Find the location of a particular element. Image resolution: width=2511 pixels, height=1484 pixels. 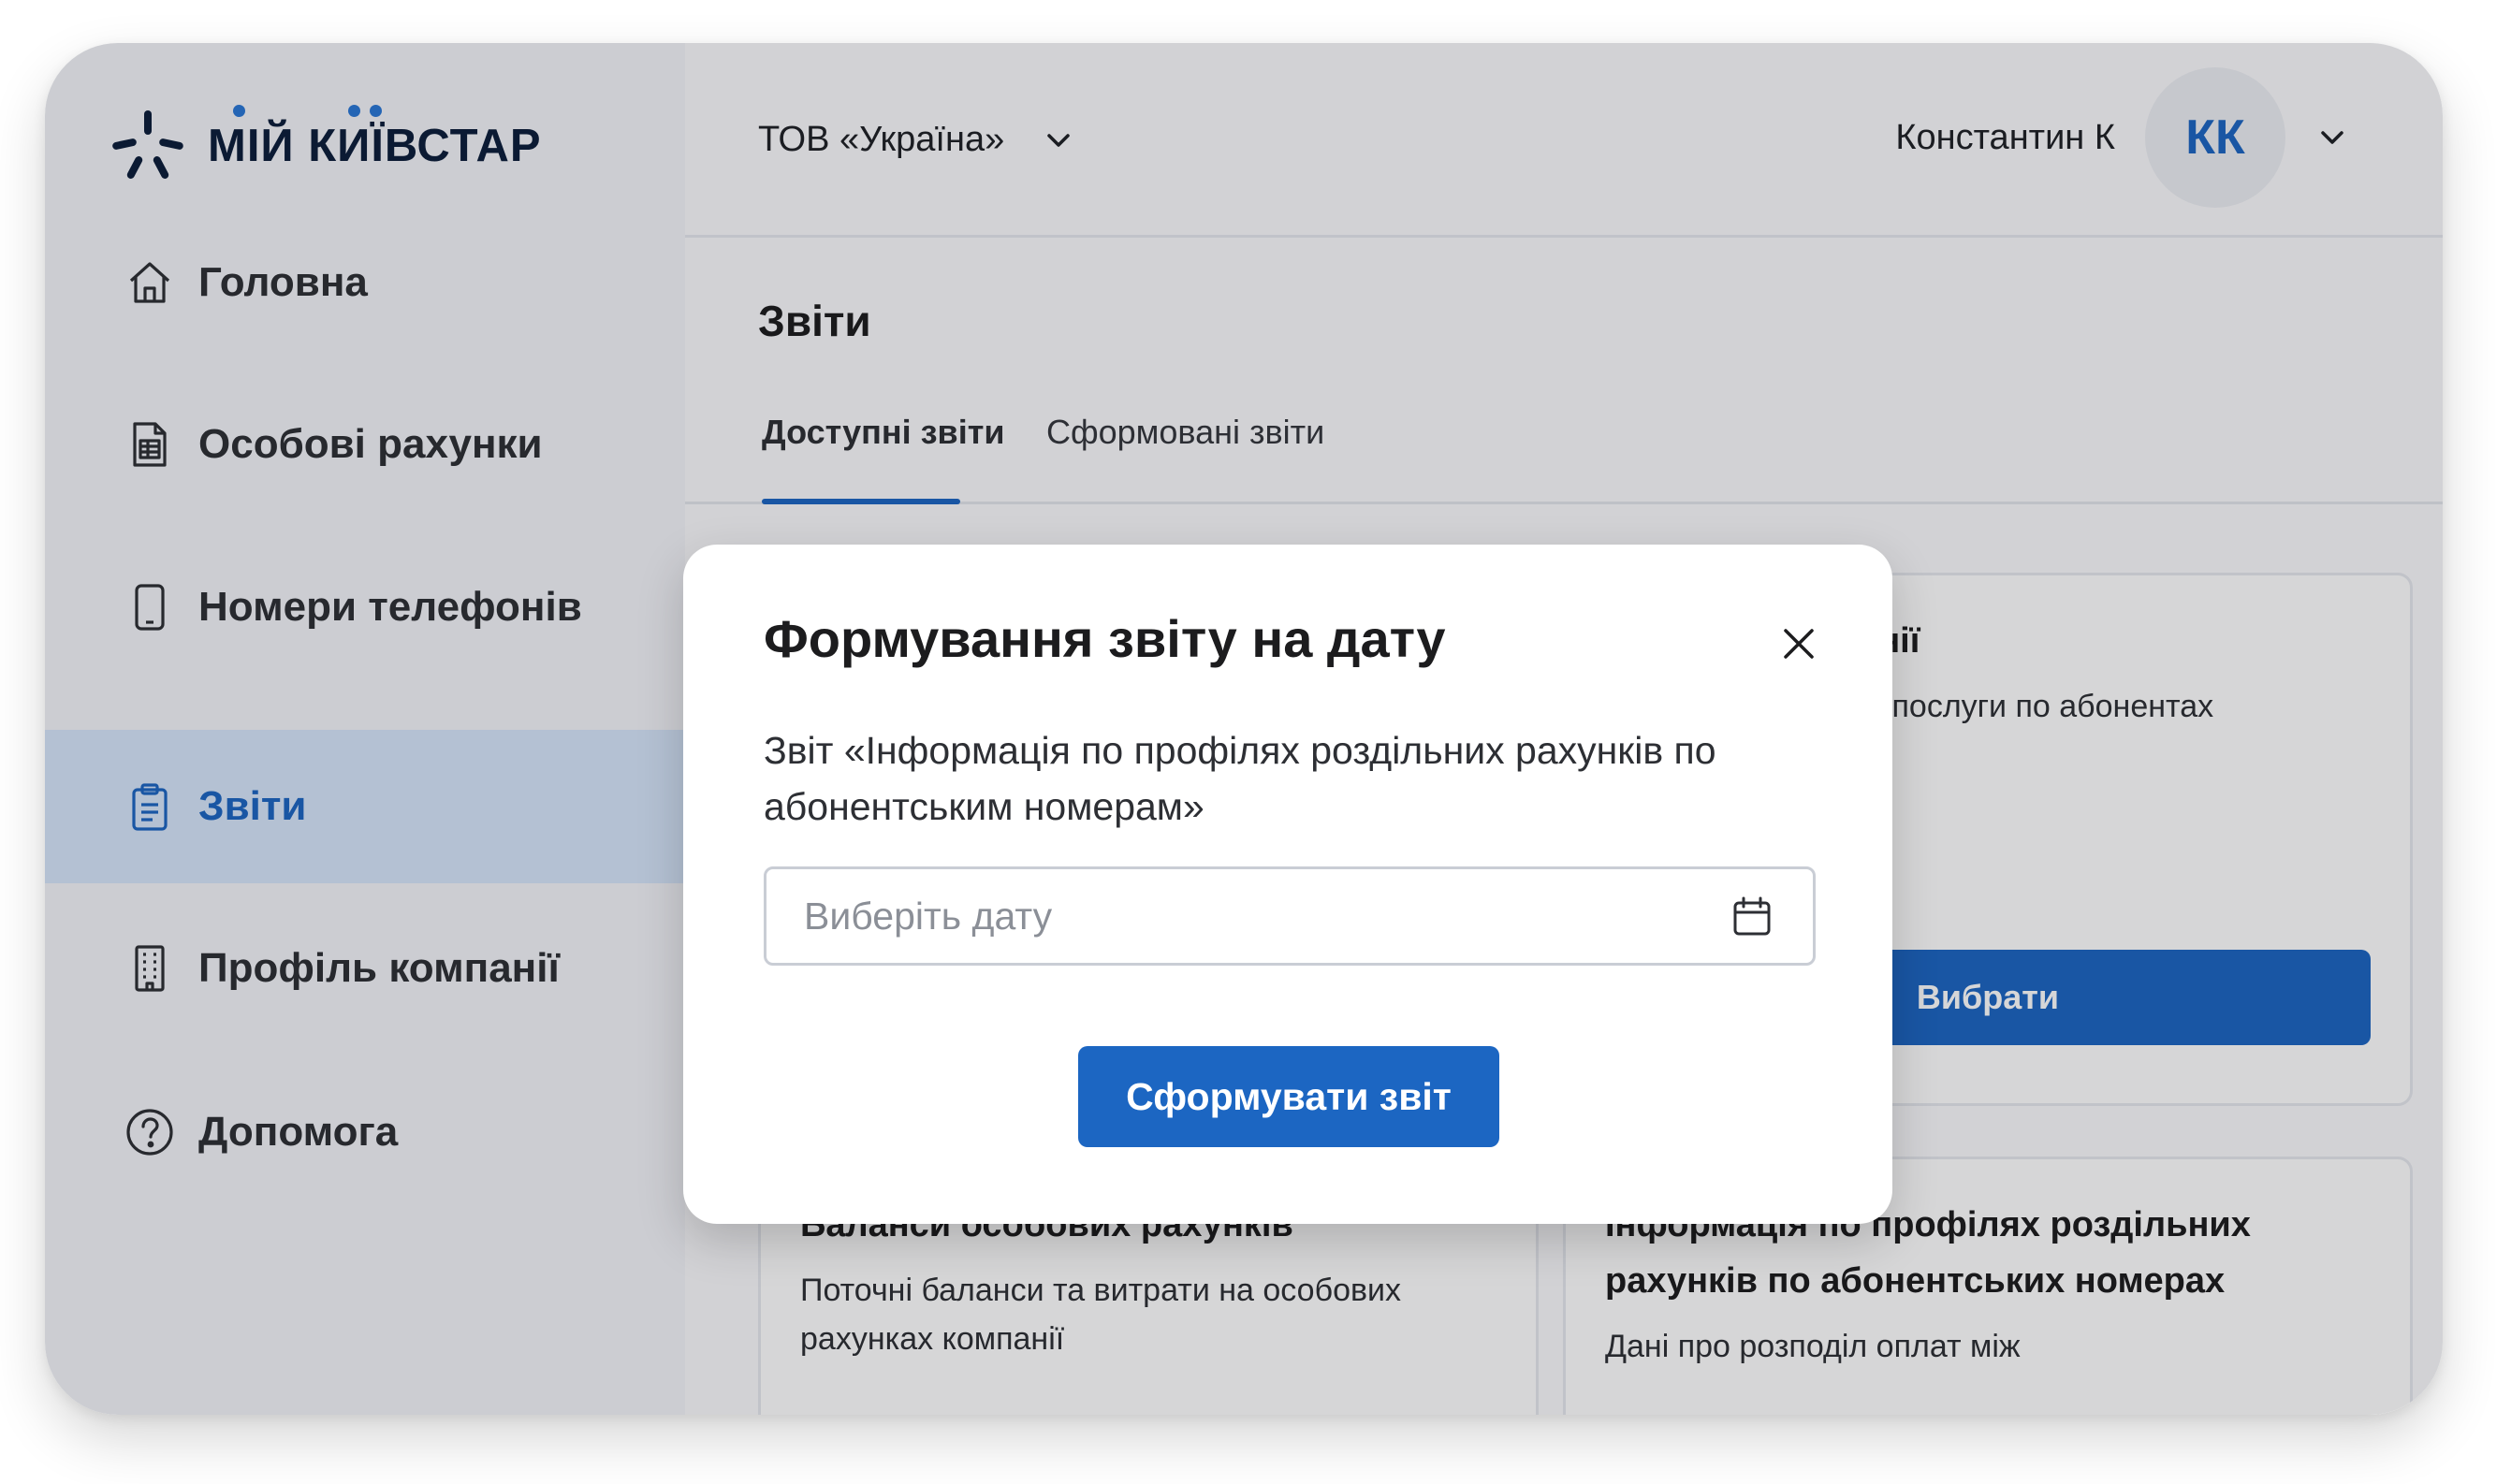

close-icon is located at coordinates (1799, 644).